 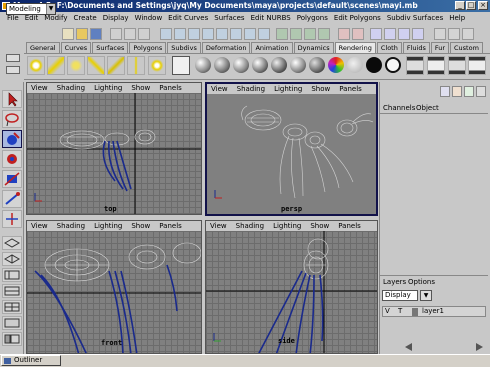 I want to click on menu-window: Window, so click(x=149, y=18).